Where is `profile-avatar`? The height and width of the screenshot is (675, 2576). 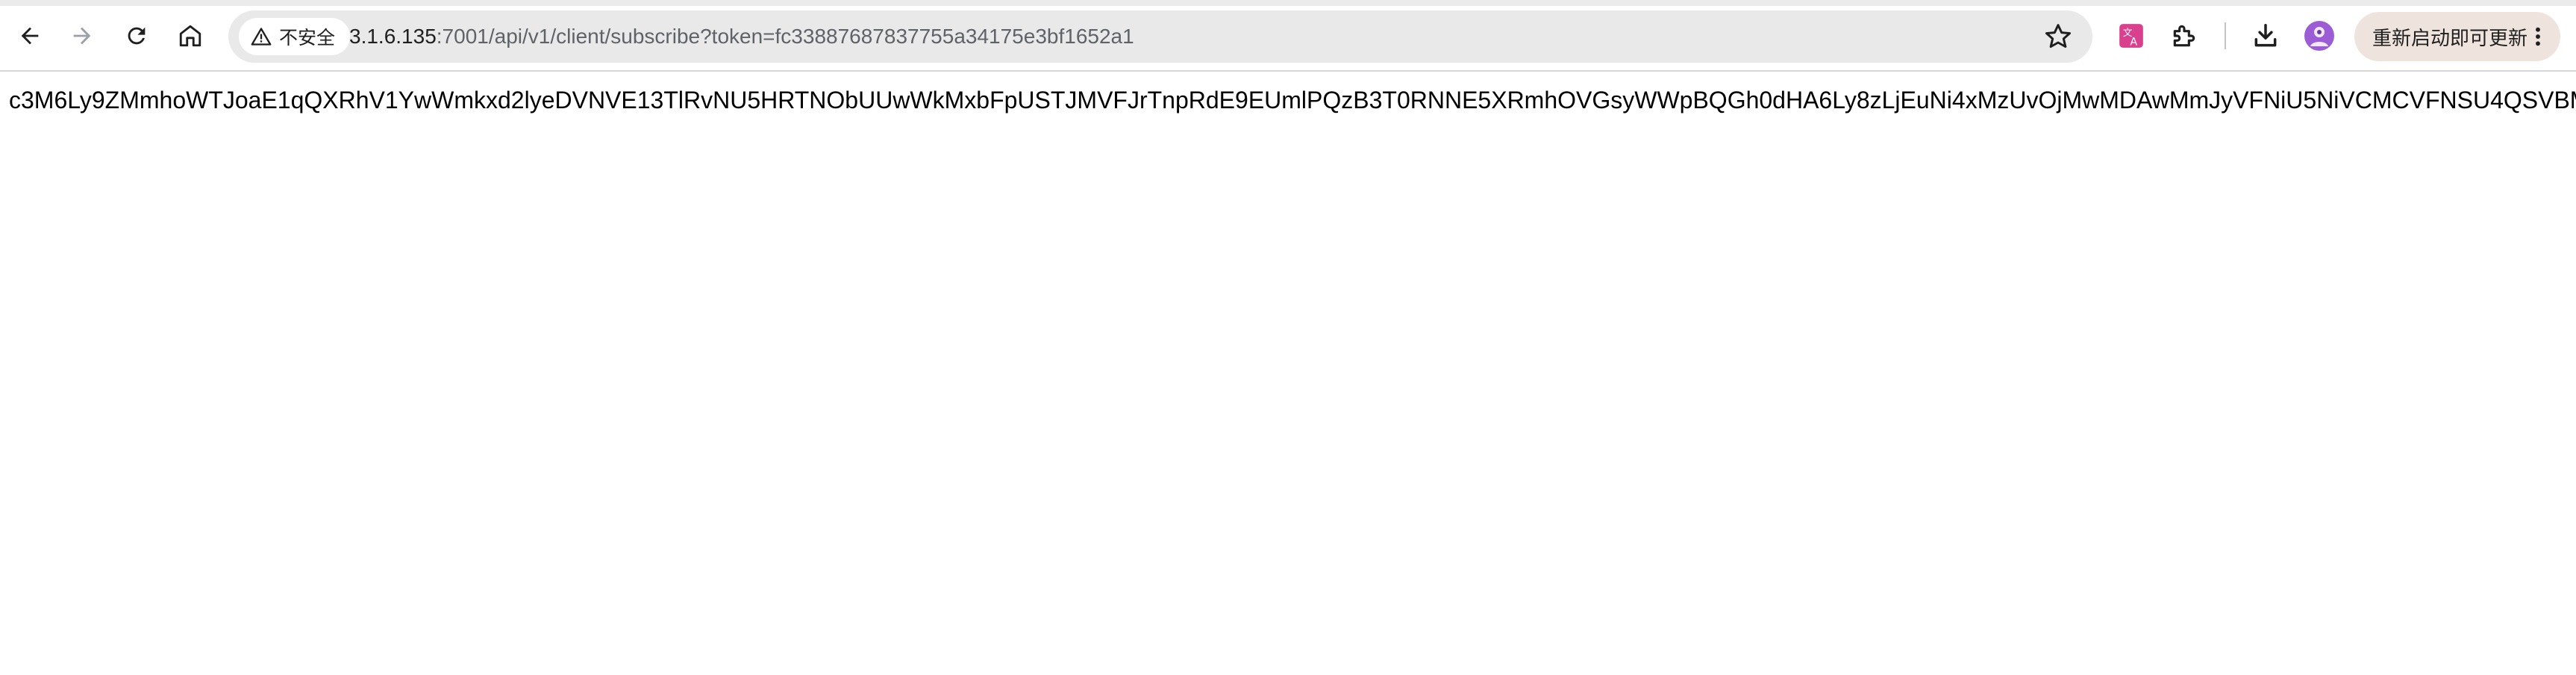 profile-avatar is located at coordinates (2319, 36).